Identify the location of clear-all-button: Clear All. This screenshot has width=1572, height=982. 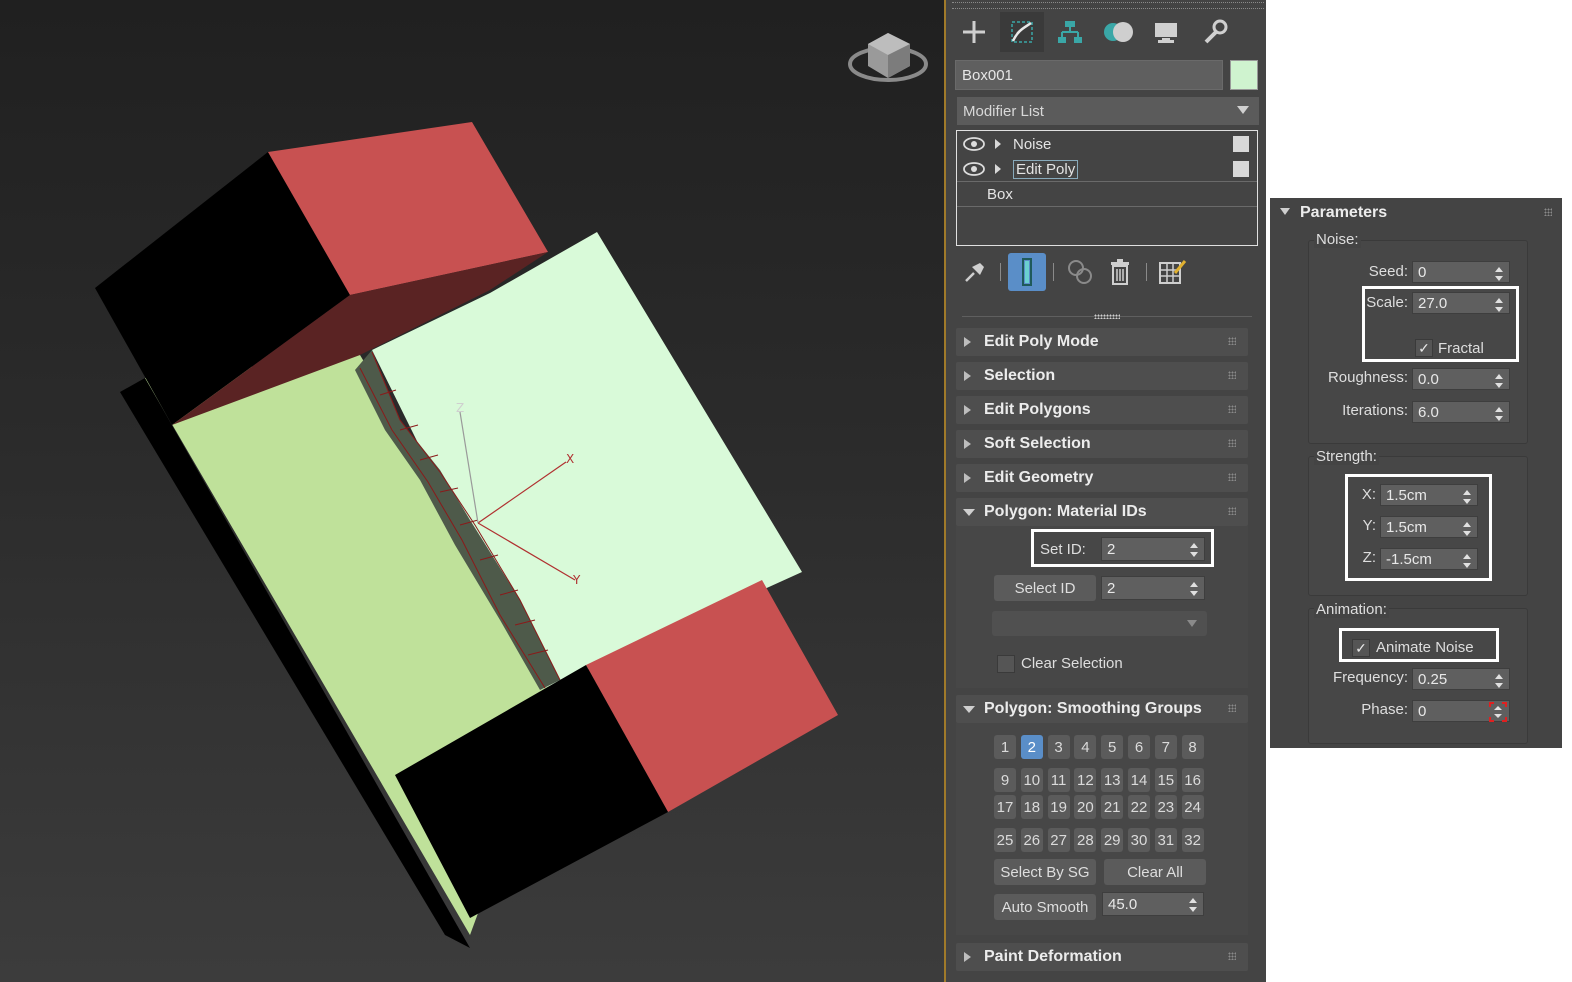
(1155, 872).